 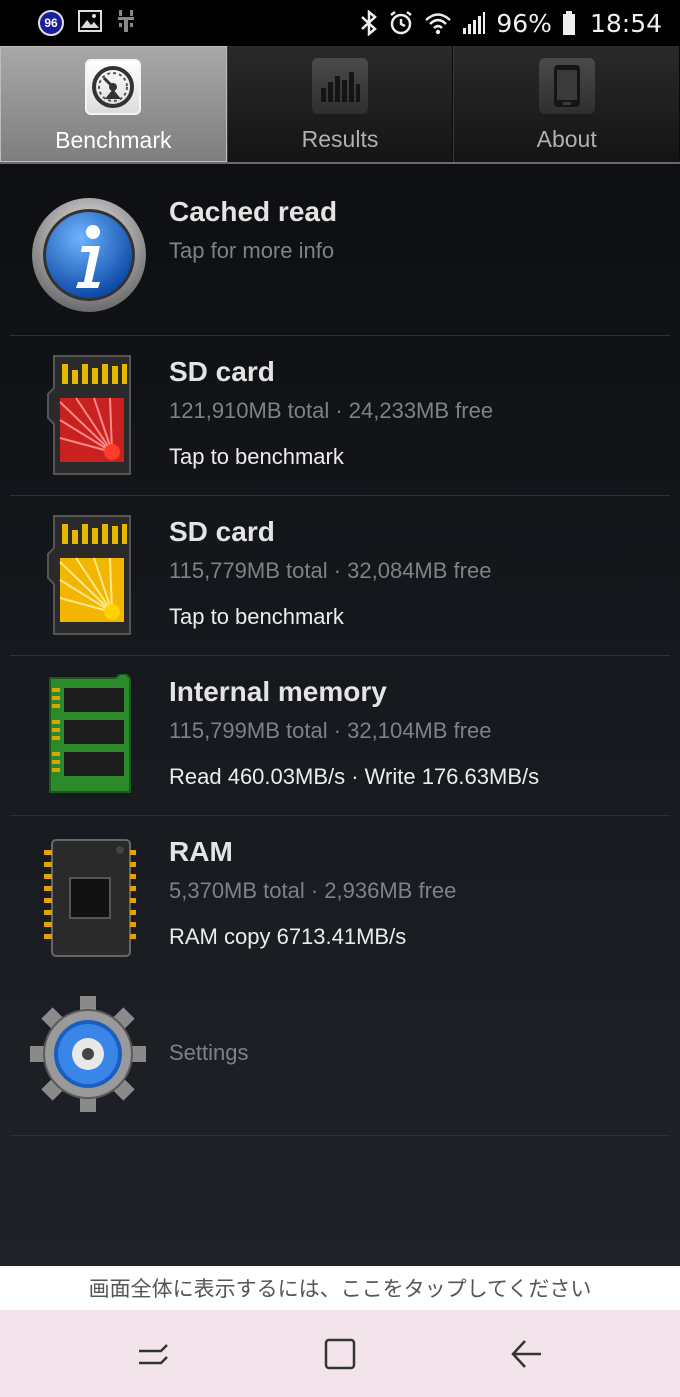 I want to click on battery-icon, so click(x=569, y=23).